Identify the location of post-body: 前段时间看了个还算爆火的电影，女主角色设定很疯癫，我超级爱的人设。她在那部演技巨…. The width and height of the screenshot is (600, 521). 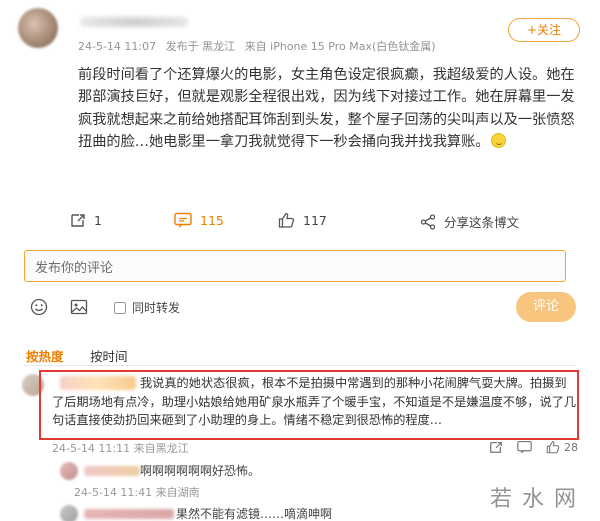
(327, 109).